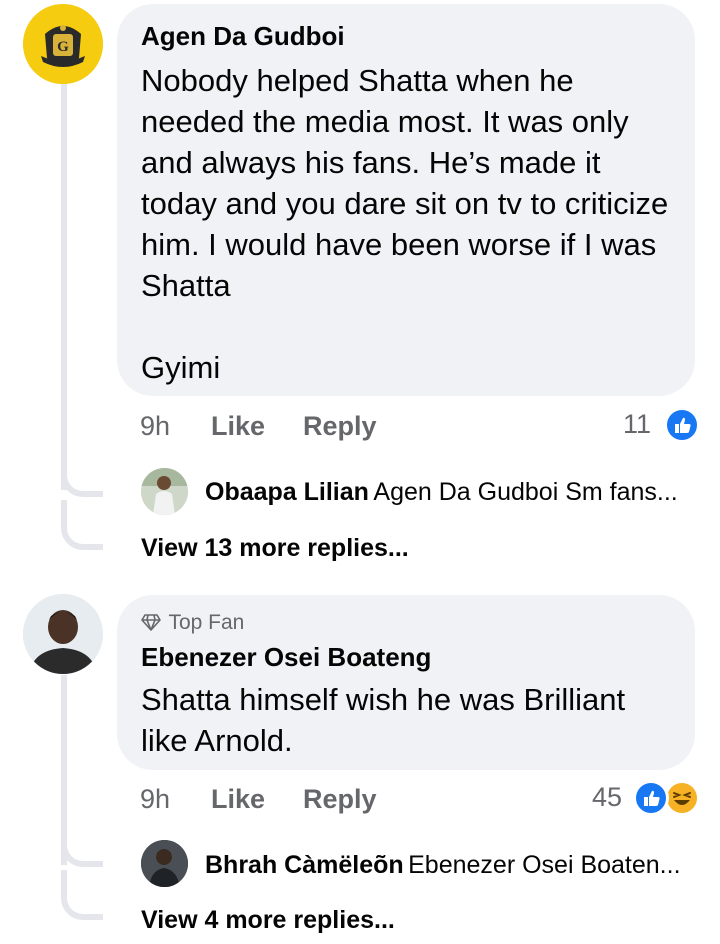  I want to click on badge-label: Top Fan, so click(206, 622).